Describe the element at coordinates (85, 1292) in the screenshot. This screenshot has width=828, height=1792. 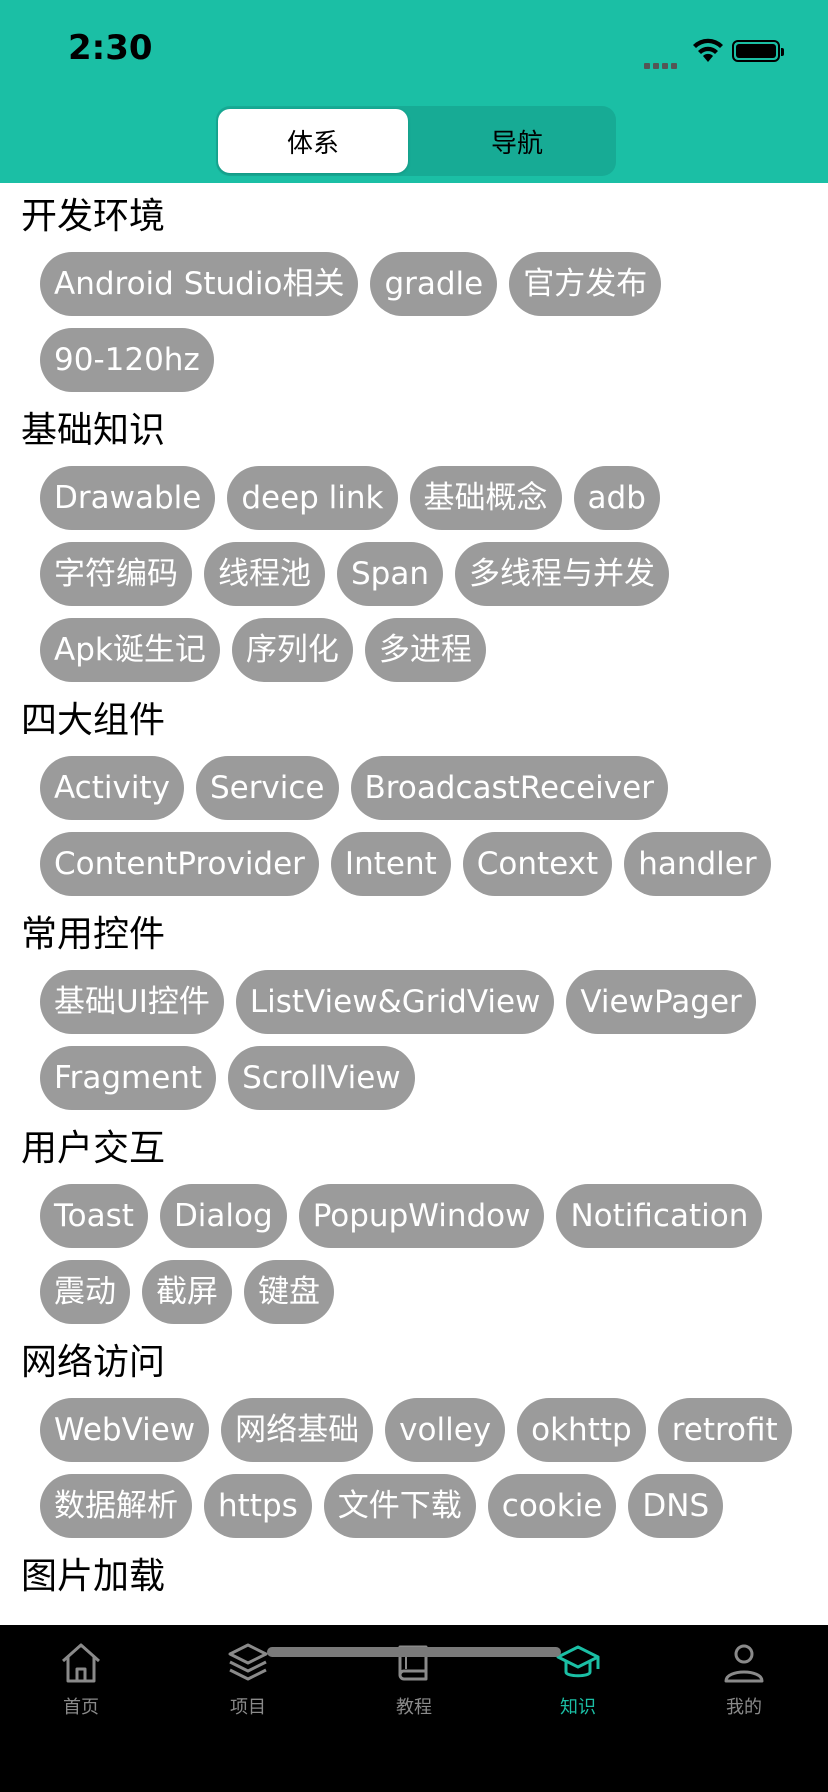
I see `topic-tag: 震动` at that location.